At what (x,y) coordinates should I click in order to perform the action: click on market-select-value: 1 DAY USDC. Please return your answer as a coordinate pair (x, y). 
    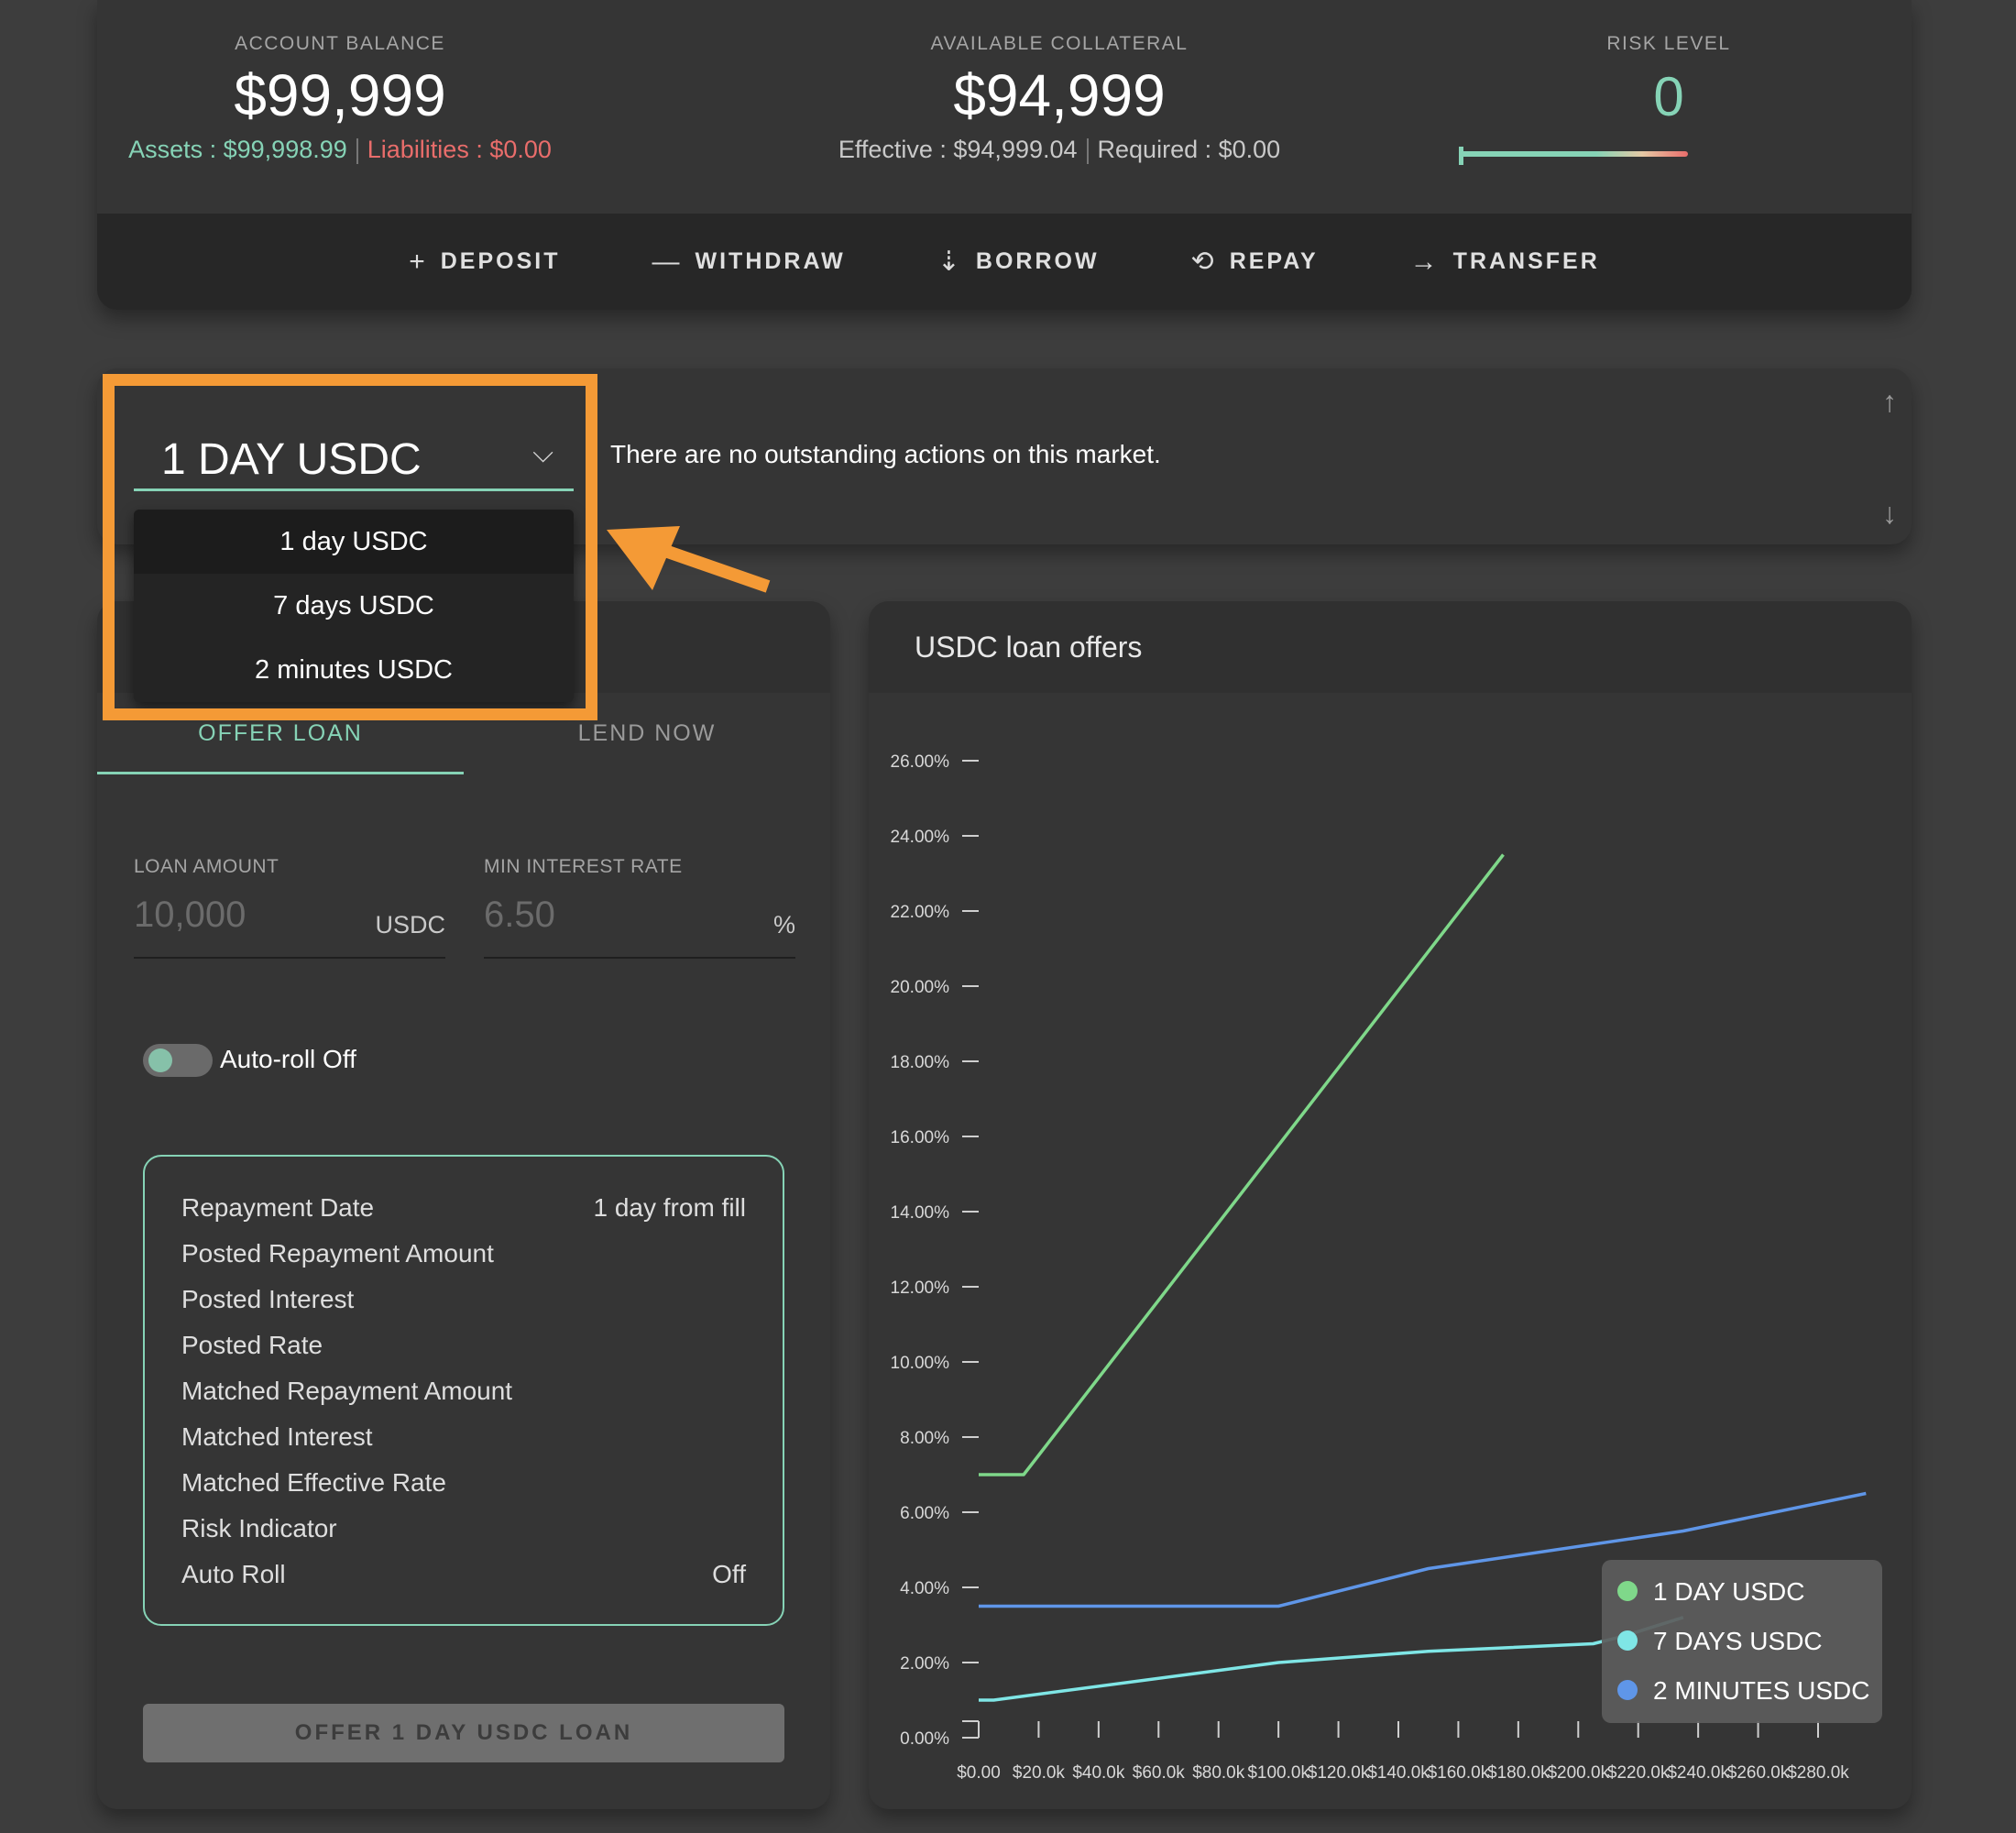
    Looking at the image, I should click on (291, 459).